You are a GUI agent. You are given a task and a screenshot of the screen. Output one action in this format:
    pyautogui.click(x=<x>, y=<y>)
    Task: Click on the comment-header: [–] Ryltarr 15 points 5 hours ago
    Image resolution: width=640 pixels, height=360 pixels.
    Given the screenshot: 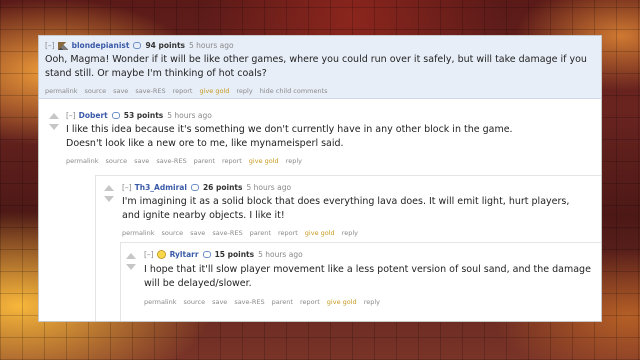 What is the action you would take?
    pyautogui.click(x=223, y=254)
    